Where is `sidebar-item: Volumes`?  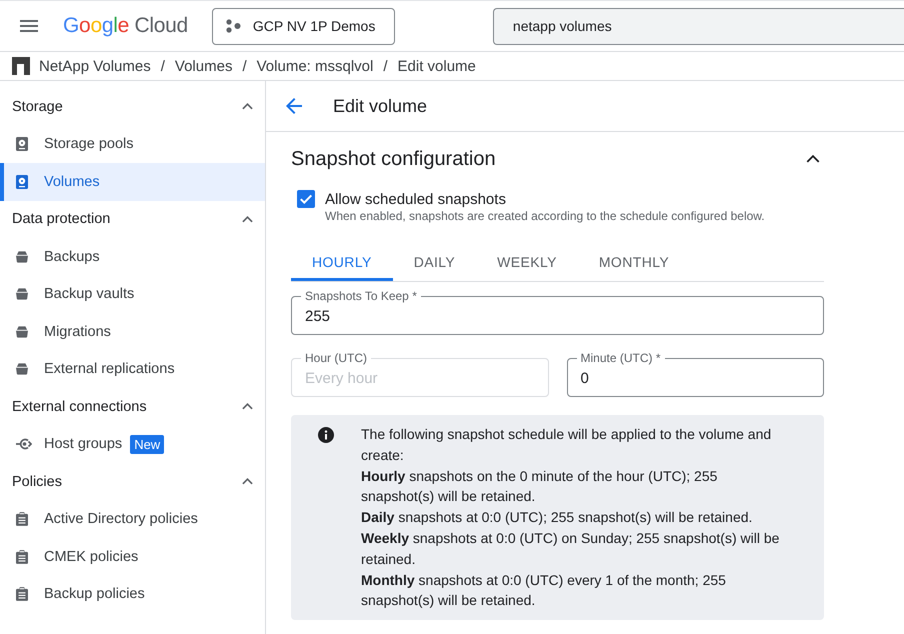
sidebar-item: Volumes is located at coordinates (132, 181).